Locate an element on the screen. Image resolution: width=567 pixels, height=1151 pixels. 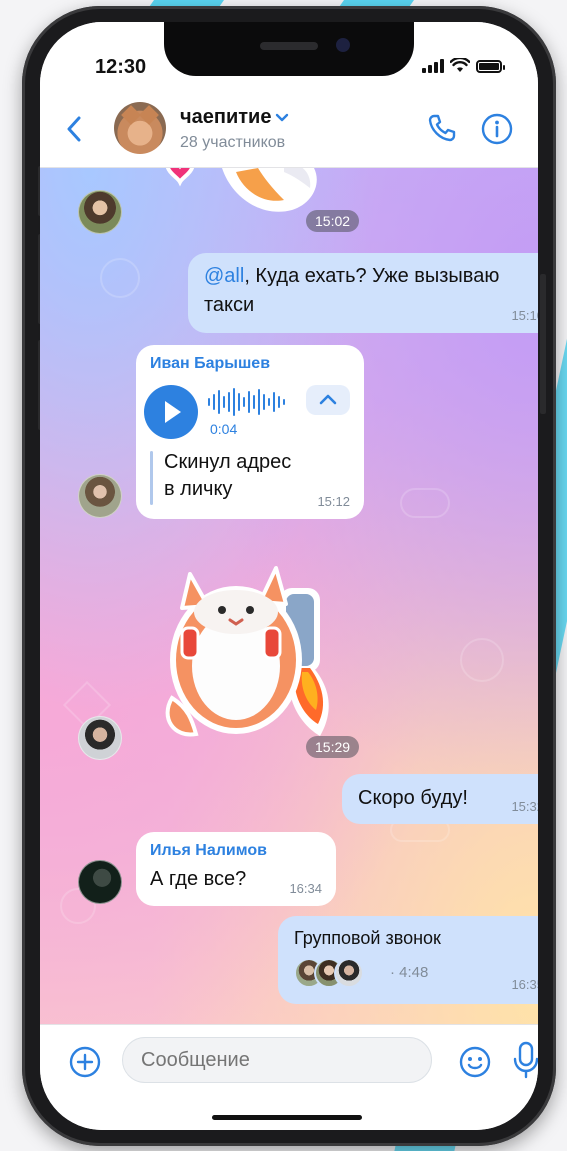
chevron-up-icon is located at coordinates (328, 399).